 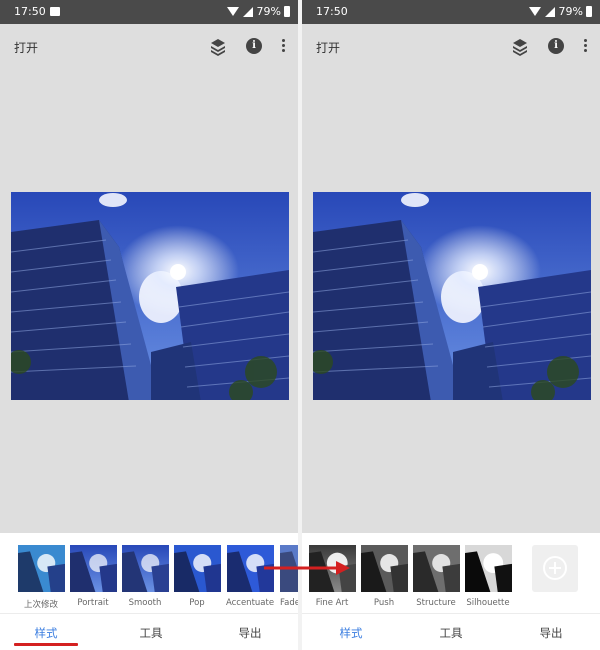 I want to click on filter-label: Portrait, so click(x=93, y=603).